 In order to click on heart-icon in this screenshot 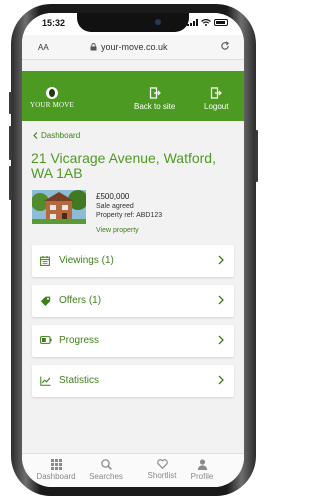, I will do `click(162, 464)`.